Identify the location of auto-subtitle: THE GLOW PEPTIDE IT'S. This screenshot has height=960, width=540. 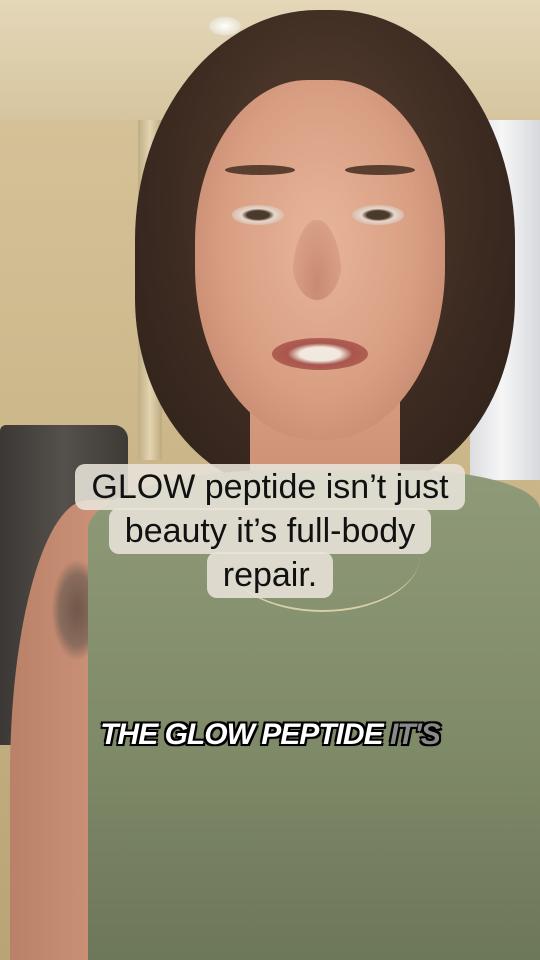
(270, 735).